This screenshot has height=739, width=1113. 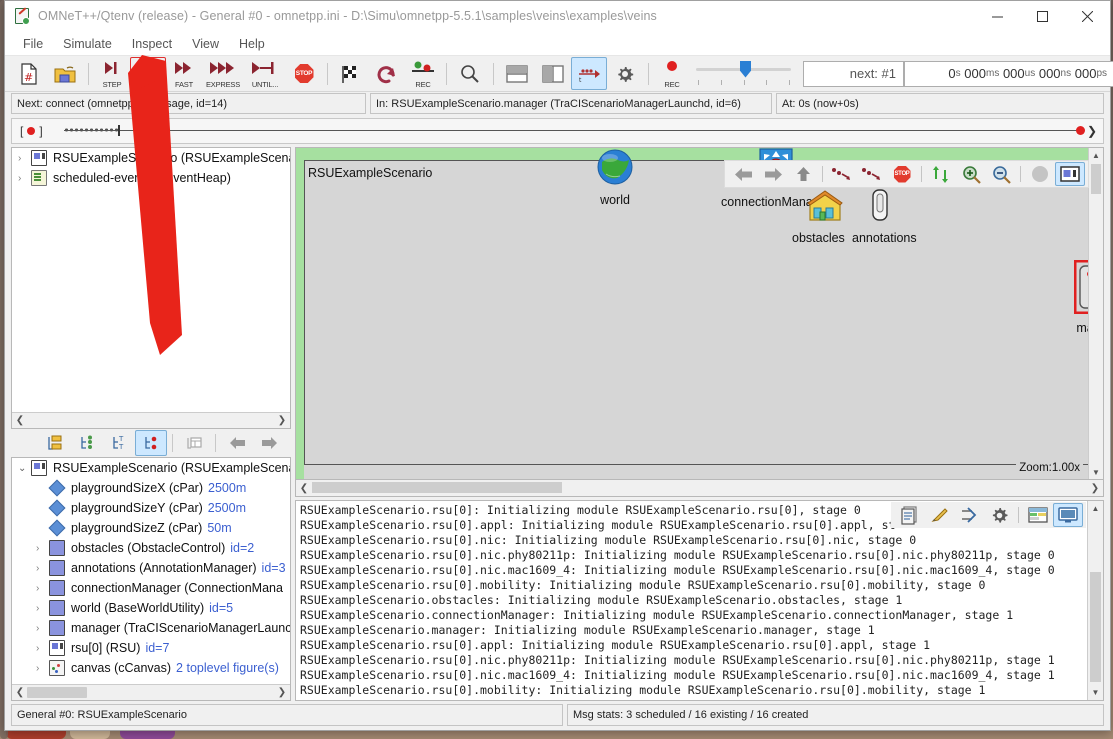 I want to click on tree-row: playgroundSizeX (cPar) 2500m, so click(x=151, y=488).